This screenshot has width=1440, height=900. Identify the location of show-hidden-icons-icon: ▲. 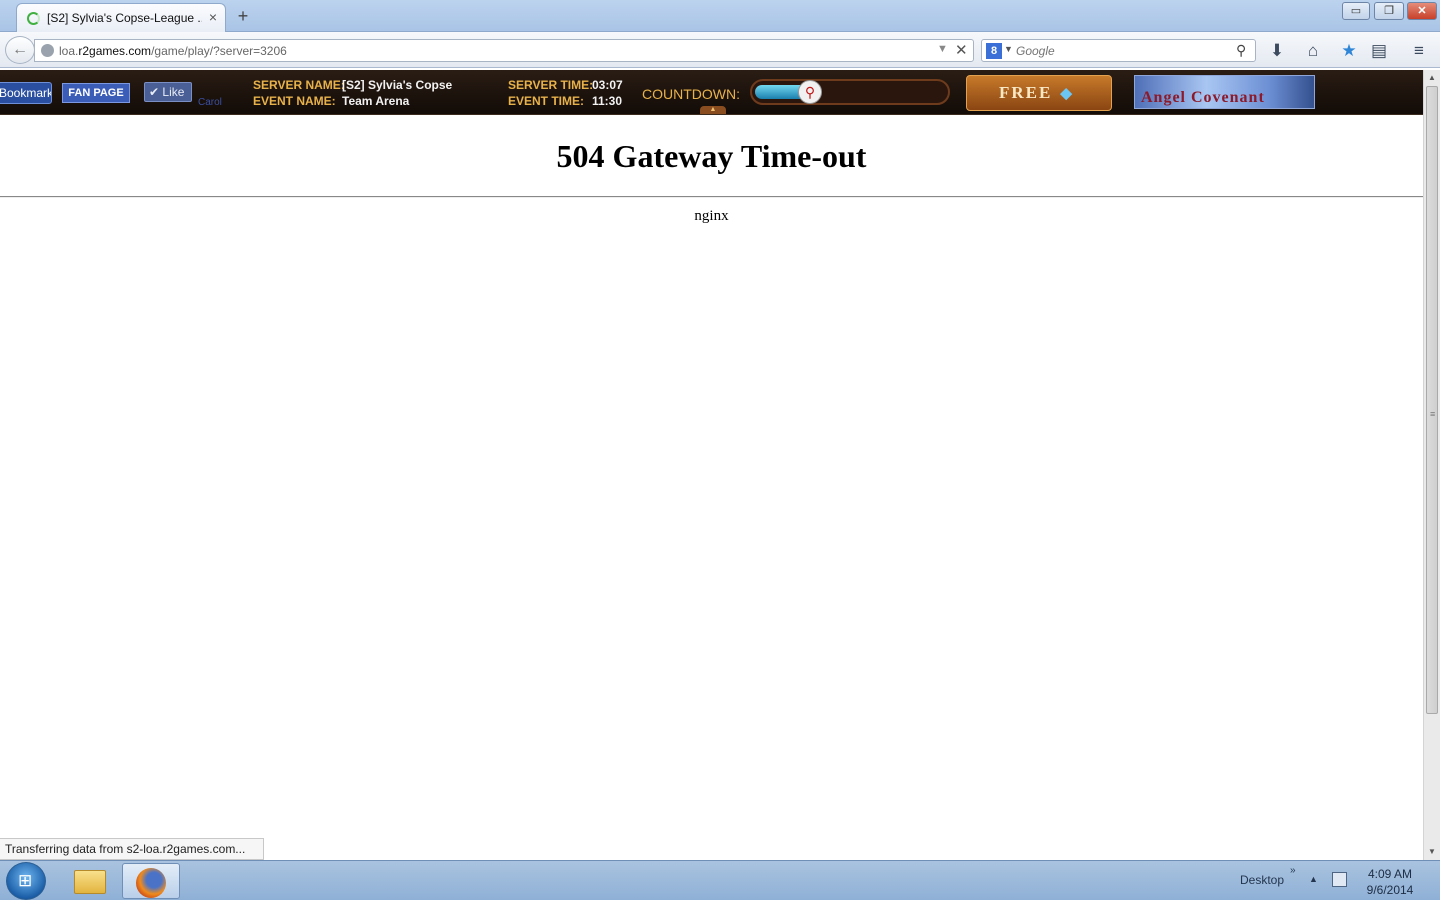
(1313, 879).